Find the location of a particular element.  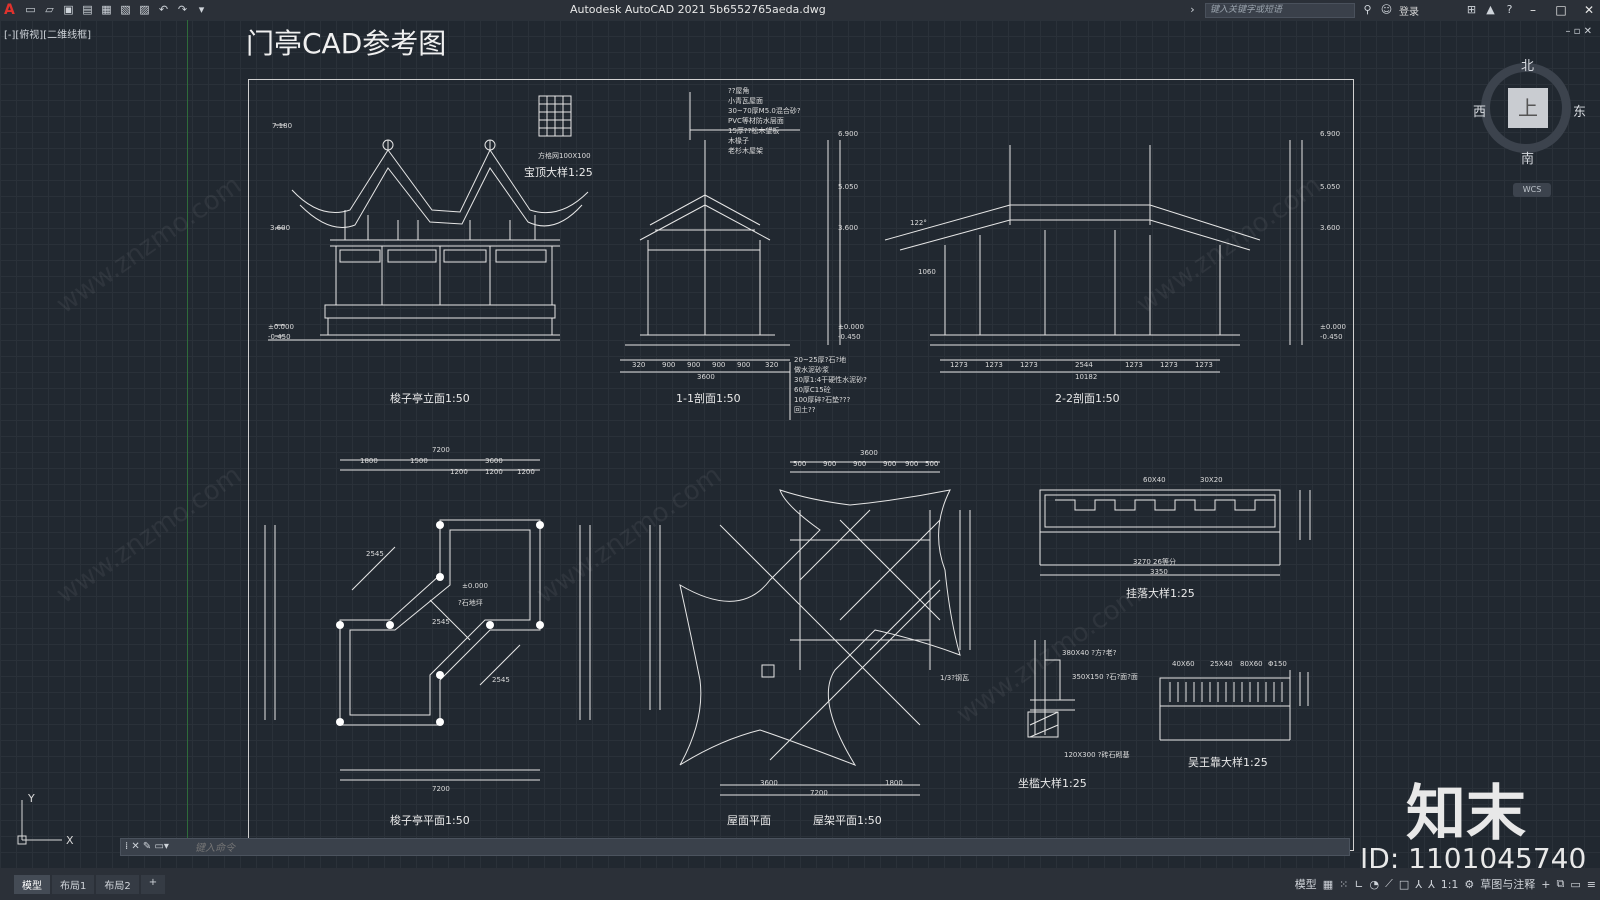

angle-note: 122° is located at coordinates (918, 223).